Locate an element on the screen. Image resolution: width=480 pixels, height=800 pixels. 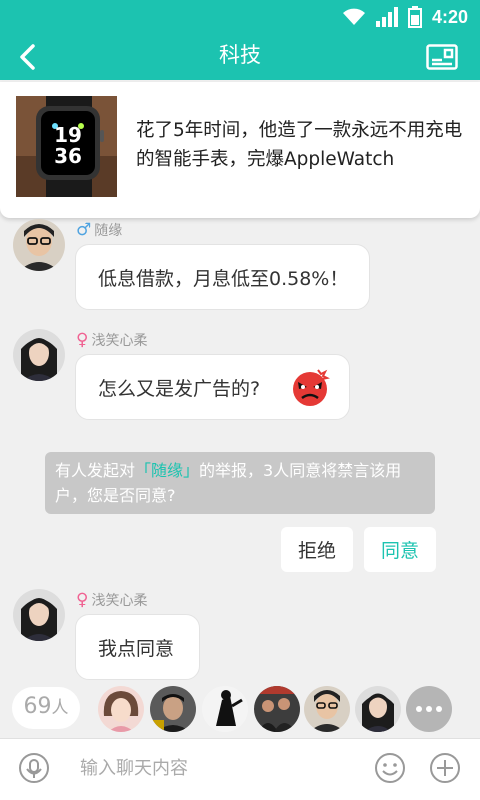
page-title: 科技 is located at coordinates (240, 55).